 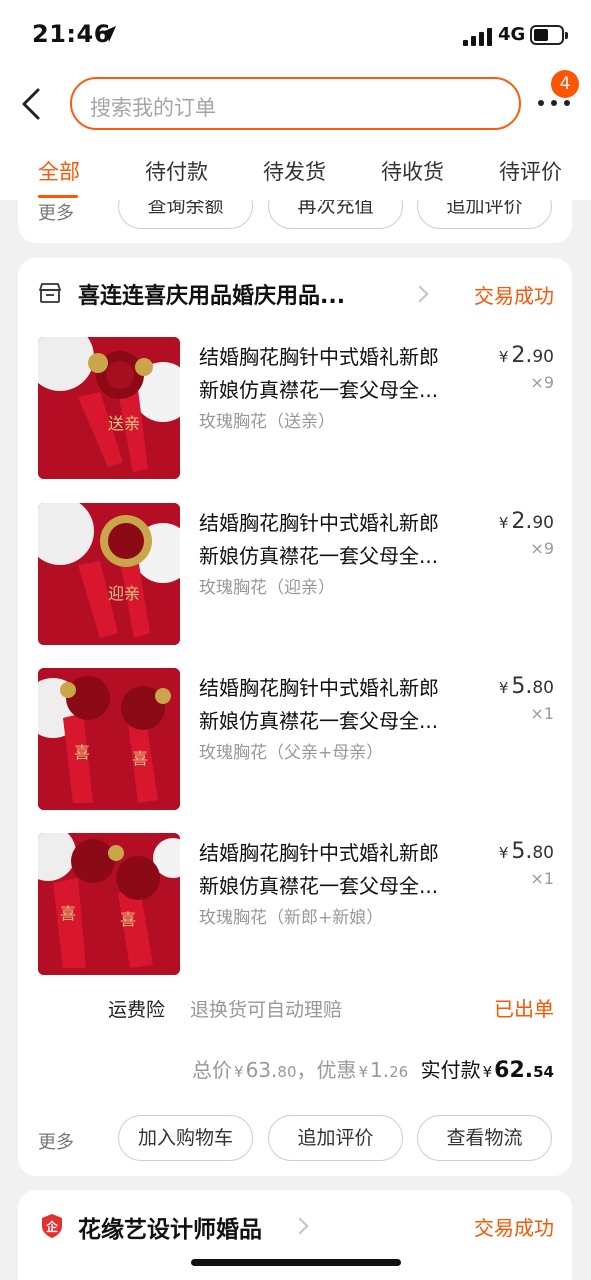 I want to click on active-tab-indicator, so click(x=58, y=196).